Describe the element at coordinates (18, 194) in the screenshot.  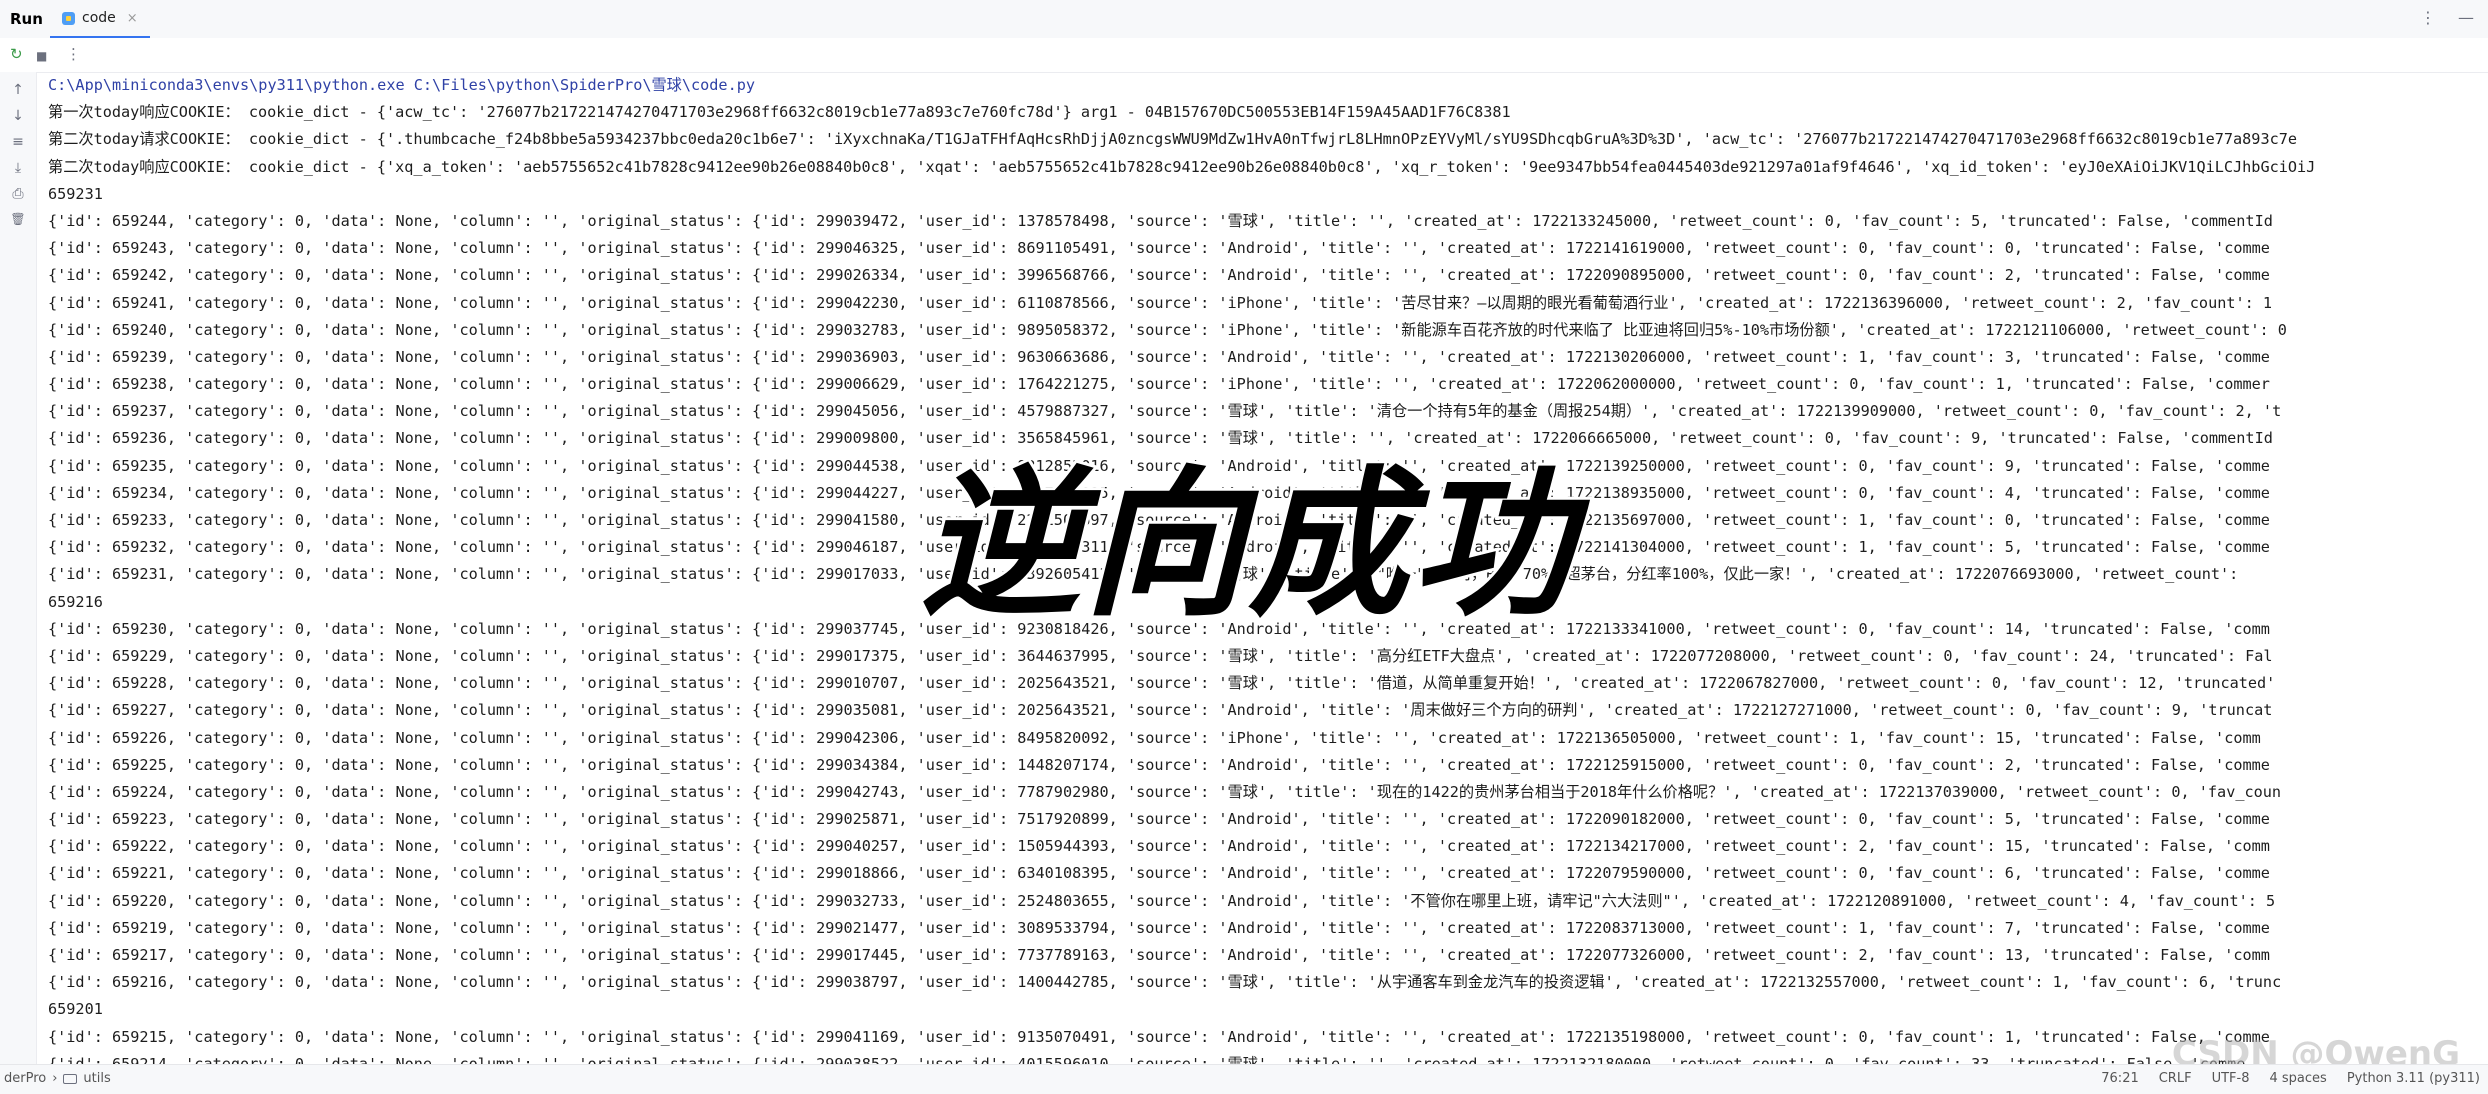
I see `print-icon: ⎙` at that location.